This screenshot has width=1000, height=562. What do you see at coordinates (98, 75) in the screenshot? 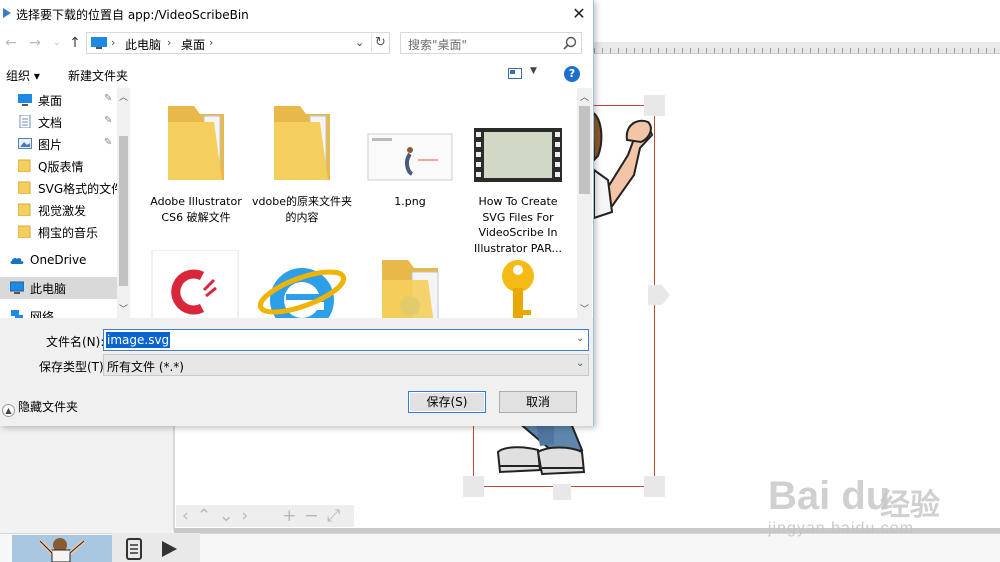
I see `new-folder-button: 新建文件夹` at bounding box center [98, 75].